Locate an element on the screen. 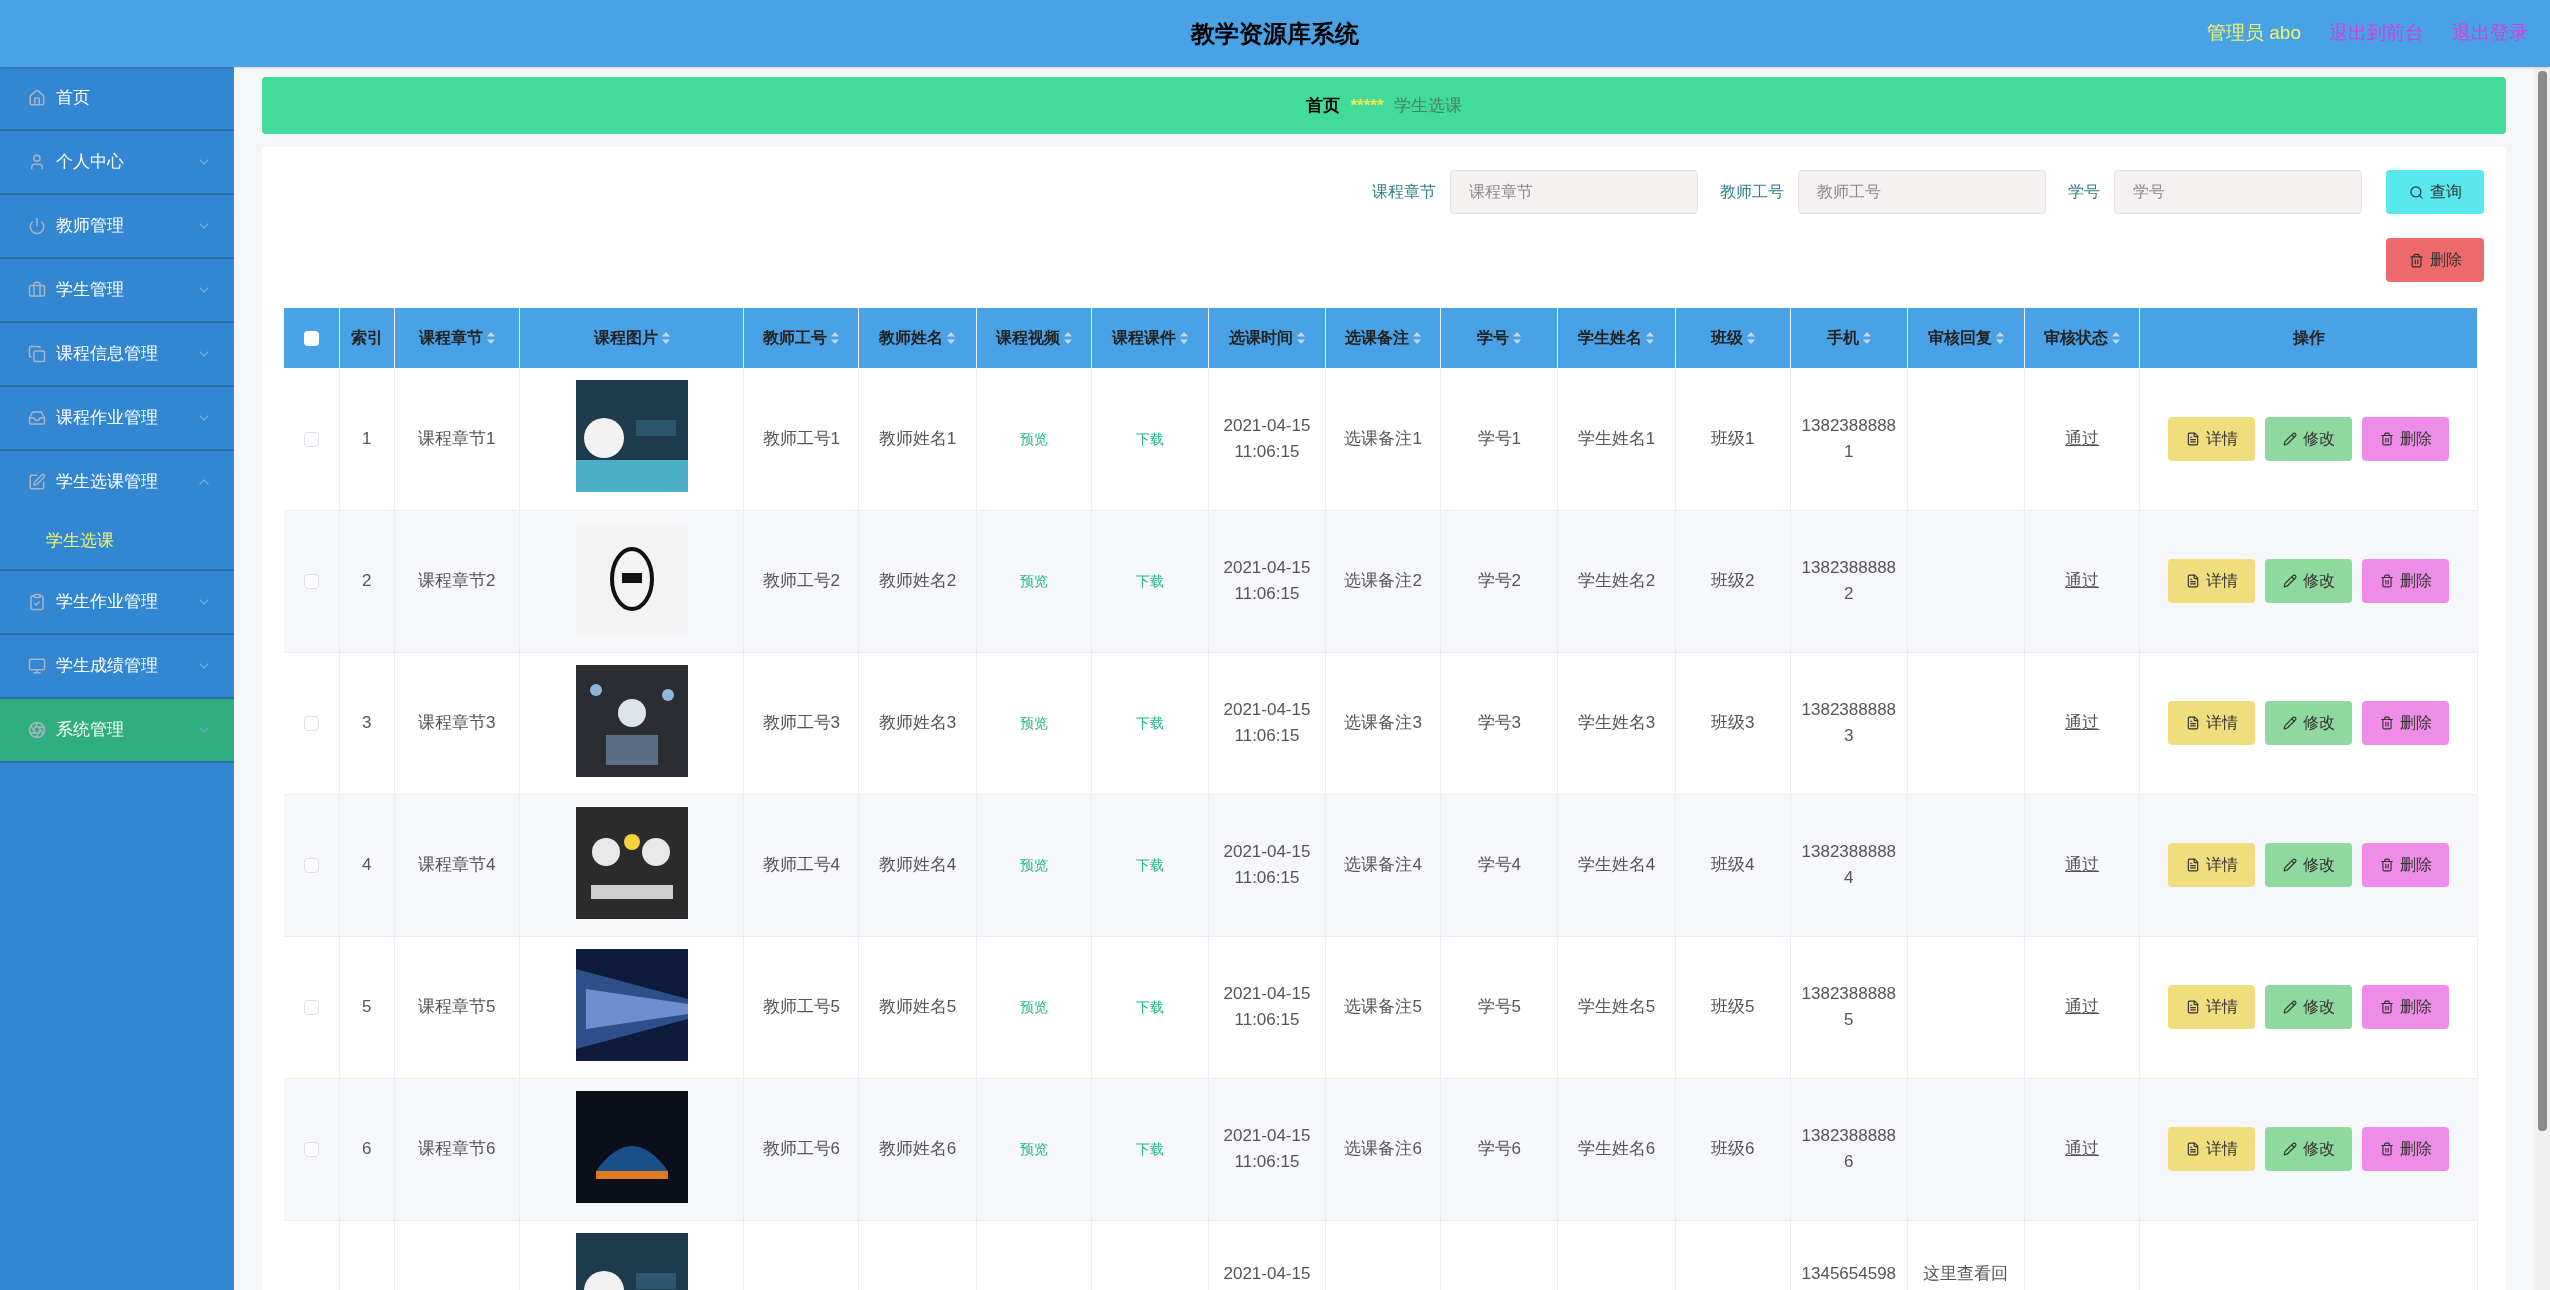  teacher-name-cell-text: 教师姓名5 is located at coordinates (917, 1007).